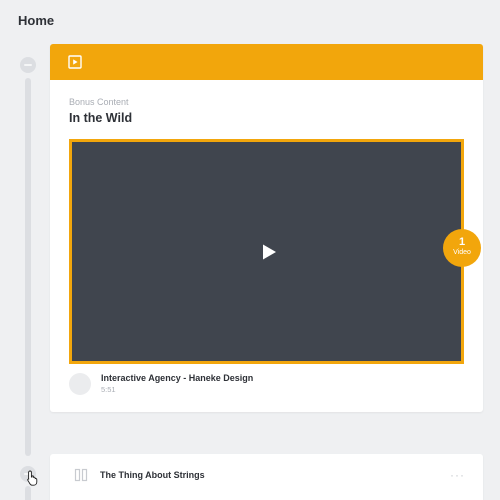 Image resolution: width=500 pixels, height=500 pixels. What do you see at coordinates (266, 477) in the screenshot?
I see `next-module-card: The Thing About Strings ···` at bounding box center [266, 477].